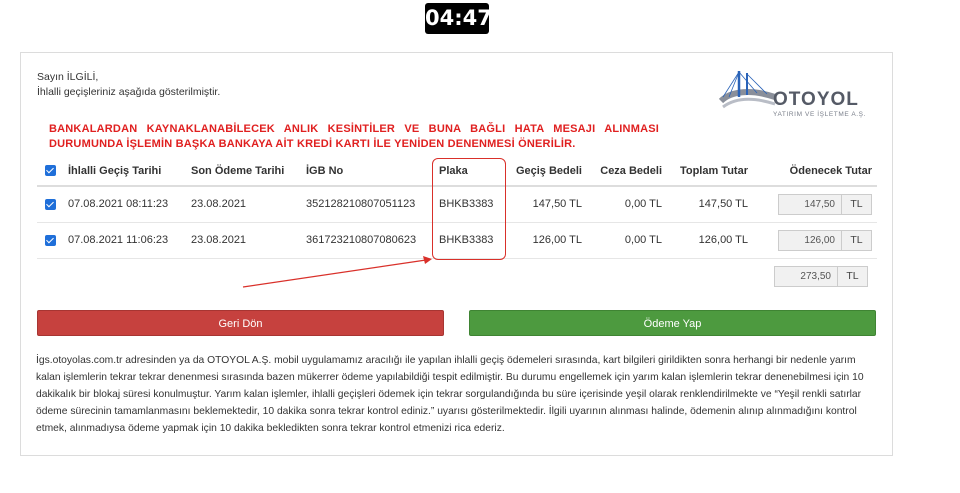 The image size is (960, 493). Describe the element at coordinates (710, 204) in the screenshot. I see `cell-total: 147,50 TL` at that location.